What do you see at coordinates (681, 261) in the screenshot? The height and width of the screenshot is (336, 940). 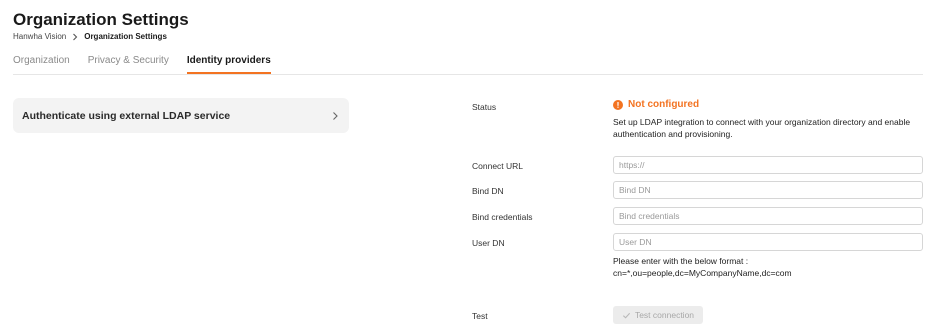 I see `user-dn-hint-line1: Please enter with the below format :` at bounding box center [681, 261].